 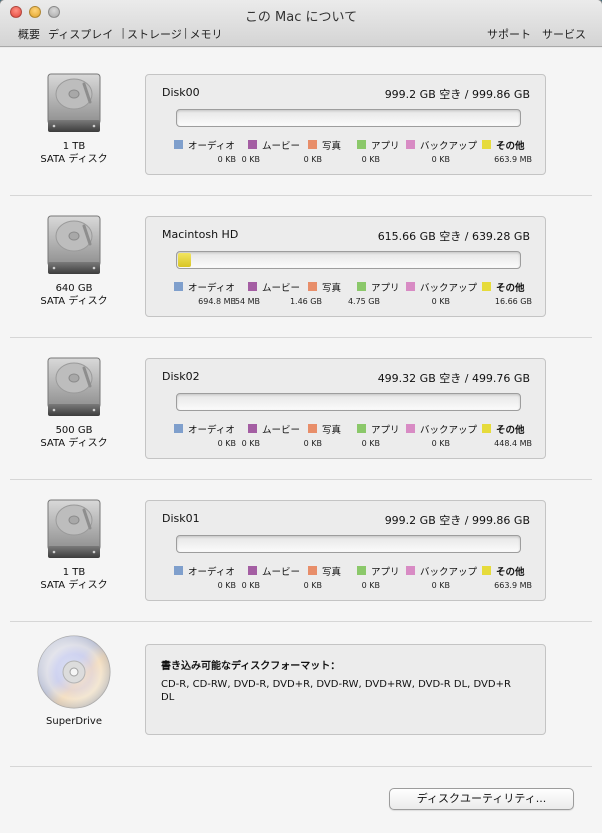 I want to click on disk-size-label: 1 TB SATA ディスク, so click(x=74, y=153).